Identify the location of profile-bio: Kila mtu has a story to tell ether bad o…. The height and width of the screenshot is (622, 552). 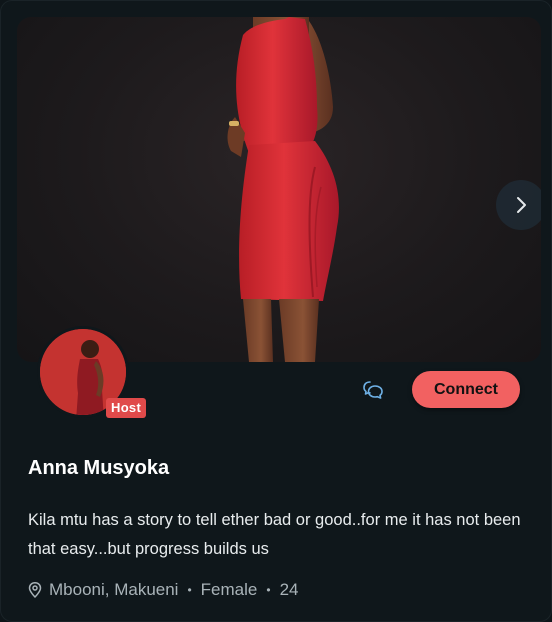
(274, 534).